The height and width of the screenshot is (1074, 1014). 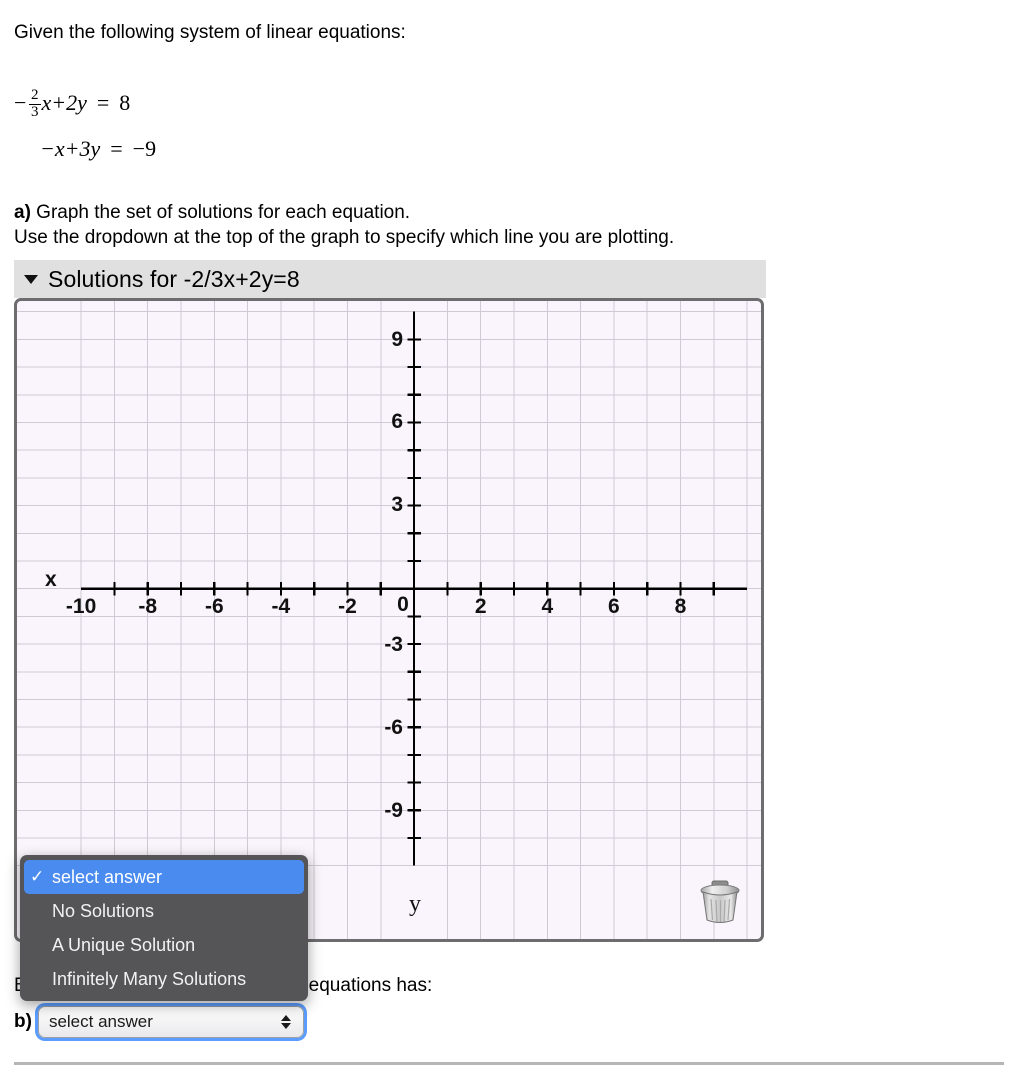 What do you see at coordinates (35, 95) in the screenshot?
I see `fraction-numerator: 2` at bounding box center [35, 95].